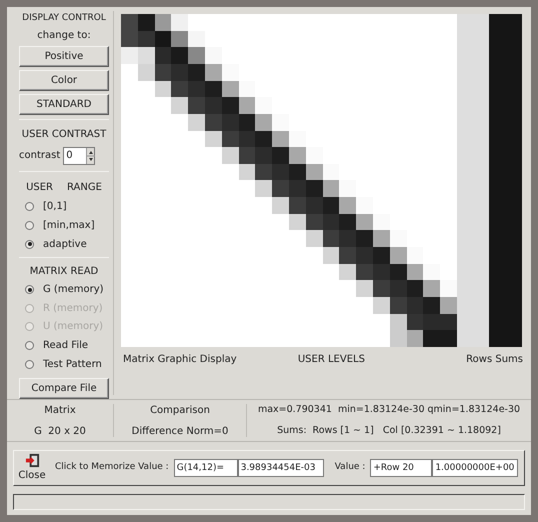 The image size is (538, 522). I want to click on display-caption: USER LEVELS, so click(332, 360).